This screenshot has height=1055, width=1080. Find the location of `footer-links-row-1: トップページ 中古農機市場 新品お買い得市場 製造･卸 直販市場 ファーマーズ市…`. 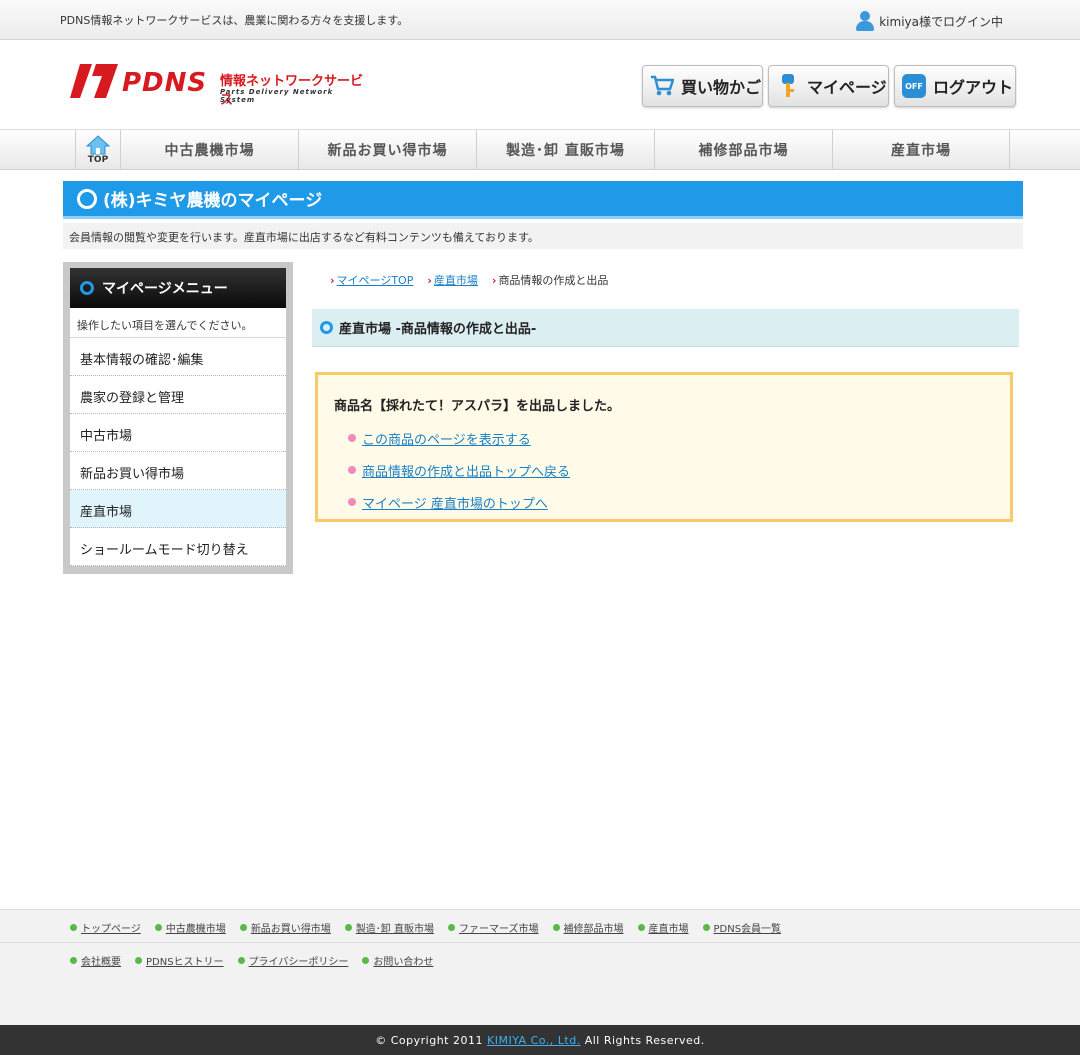

footer-links-row-1: トップページ 中古農機市場 新品お買い得市場 製造･卸 直販市場 ファーマーズ市… is located at coordinates (425, 927).